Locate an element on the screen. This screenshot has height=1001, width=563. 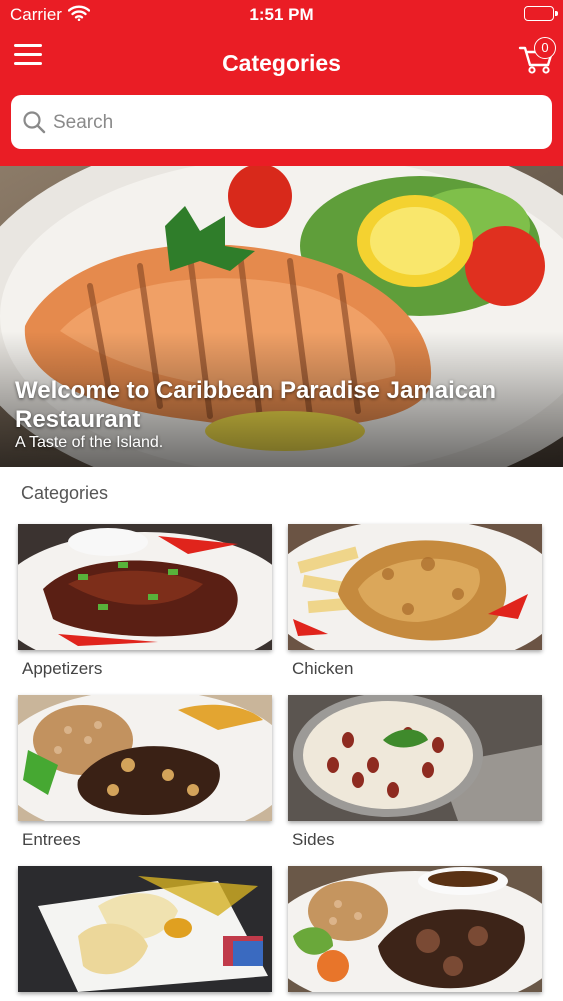
category-label: Appetizers is located at coordinates (62, 668).